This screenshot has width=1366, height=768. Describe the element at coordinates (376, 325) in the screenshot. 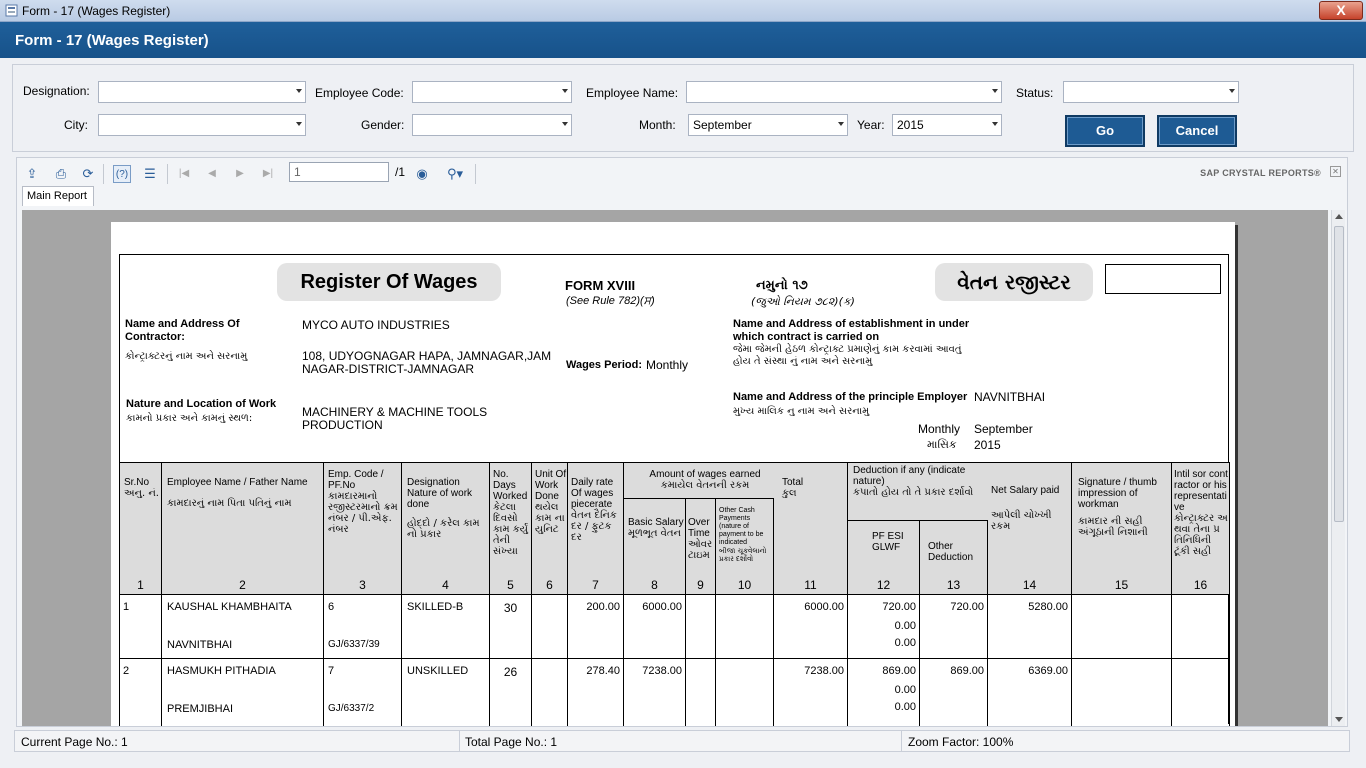

I see `contractor-name: MYCO AUTO INDUSTRIES` at that location.